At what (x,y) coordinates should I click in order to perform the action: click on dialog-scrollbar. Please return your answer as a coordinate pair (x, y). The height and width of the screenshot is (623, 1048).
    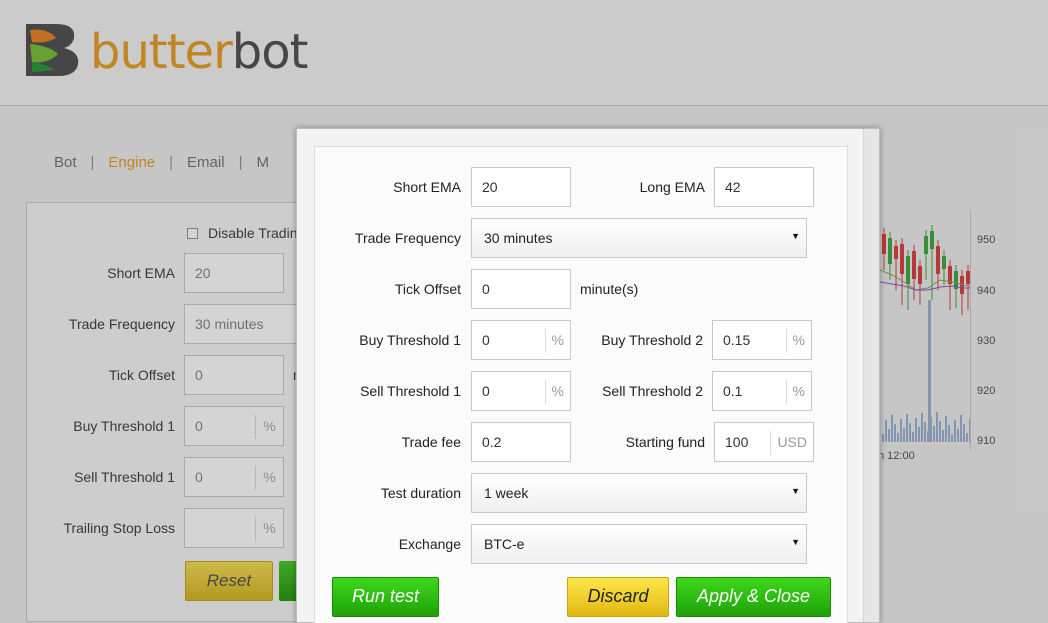
    Looking at the image, I should click on (871, 375).